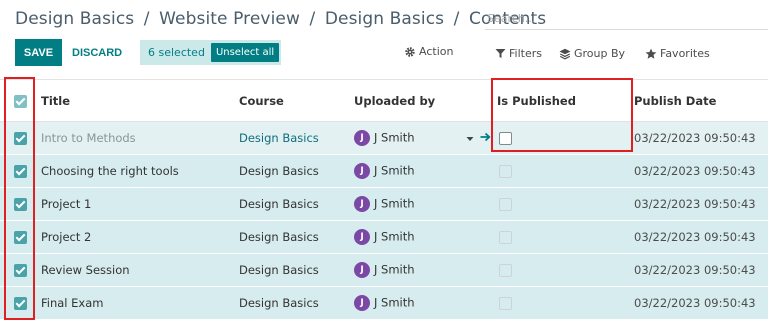  What do you see at coordinates (425, 101) in the screenshot?
I see `column-header-uploaded-by: Uploaded by` at bounding box center [425, 101].